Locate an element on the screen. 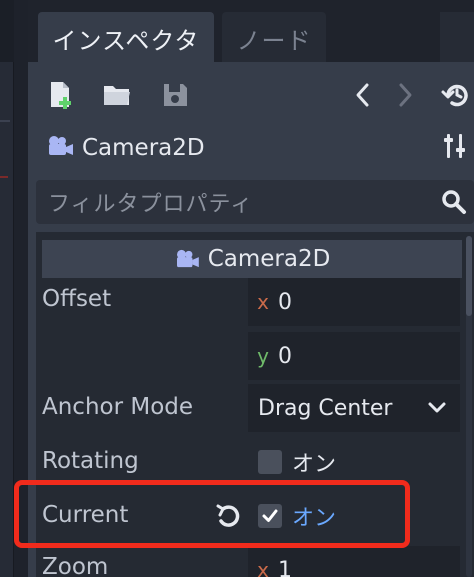  highlight-annotation is located at coordinates (212, 514).